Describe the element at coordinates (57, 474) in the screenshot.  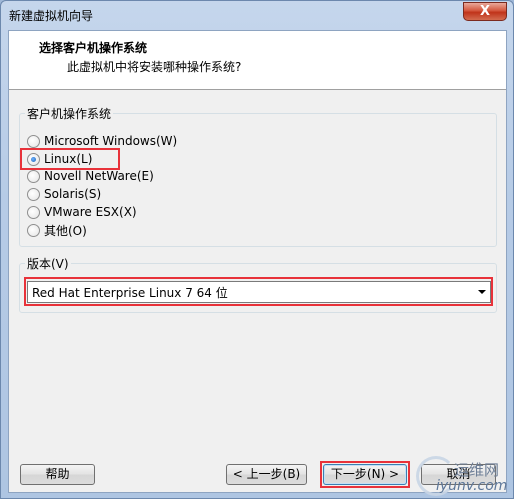
I see `help-button: 帮助` at that location.